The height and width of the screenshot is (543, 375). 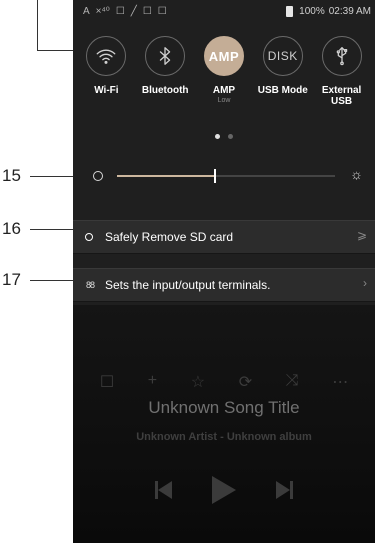 I want to click on toggle-label-wifi: Wi-Fi, so click(x=106, y=90).